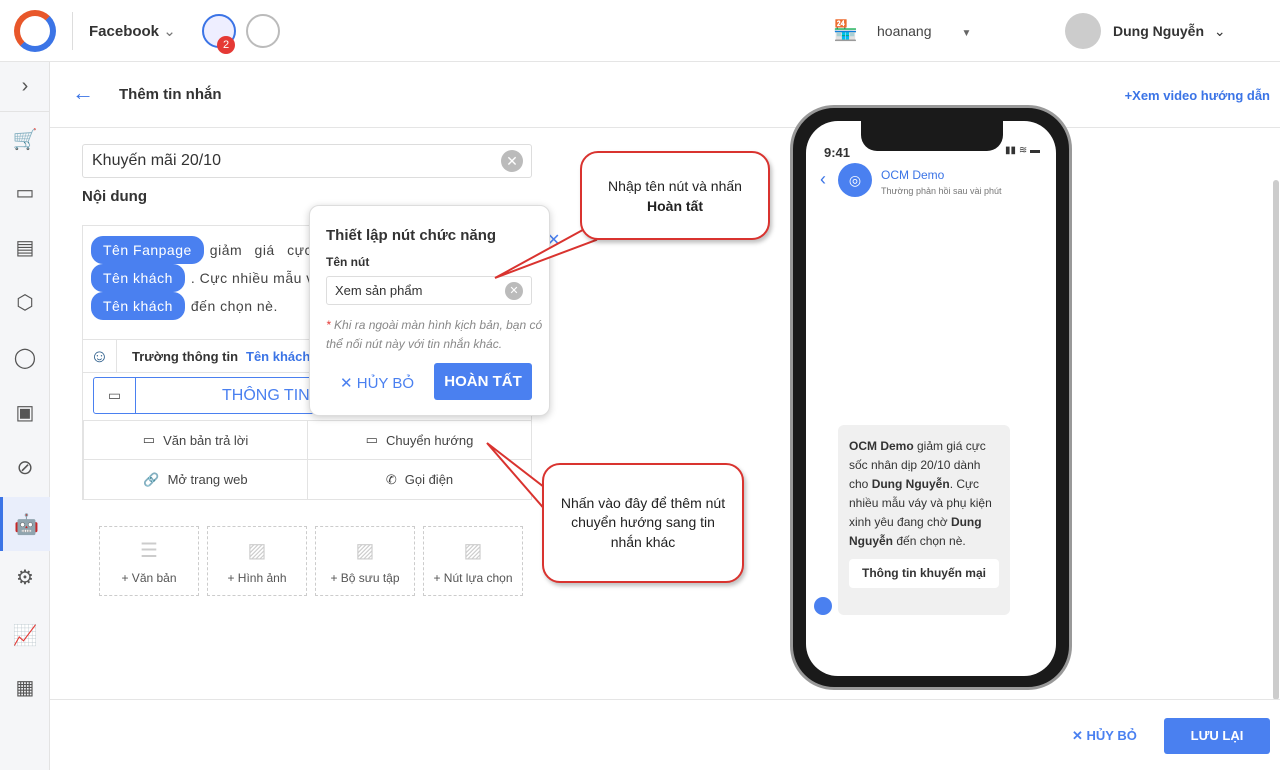 This screenshot has width=1280, height=770. Describe the element at coordinates (365, 561) in the screenshot. I see `add-gallery-button: ▨ + Bộ sưu tập` at that location.